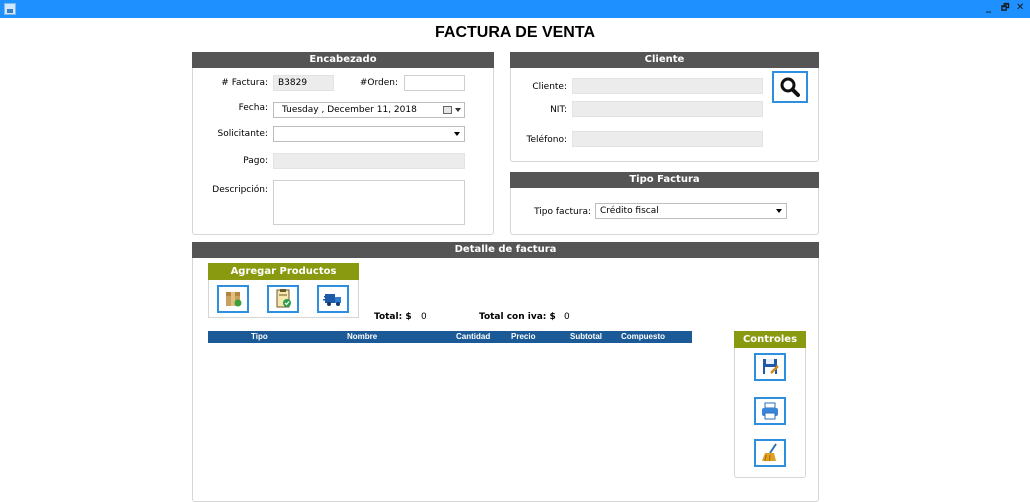  Describe the element at coordinates (1005, 8) in the screenshot. I see `restore-button: 🗗` at that location.